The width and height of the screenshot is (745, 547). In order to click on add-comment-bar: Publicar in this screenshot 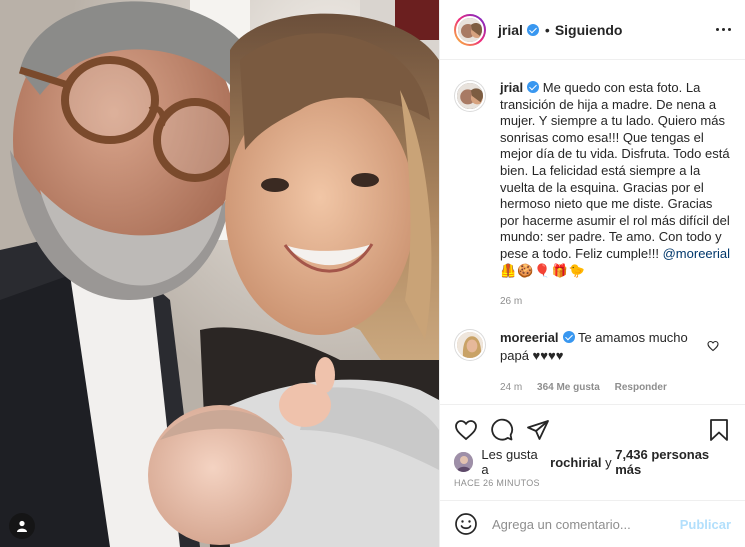, I will do `click(592, 523)`.